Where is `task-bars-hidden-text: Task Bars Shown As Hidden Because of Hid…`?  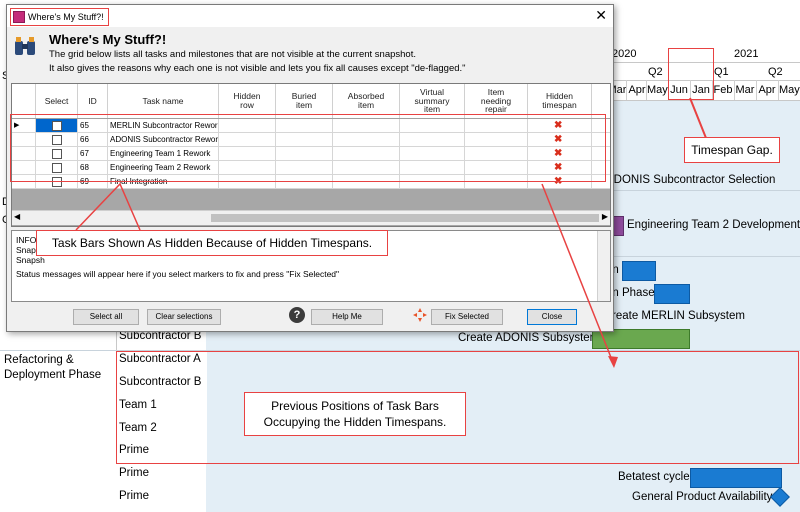 task-bars-hidden-text: Task Bars Shown As Hidden Because of Hid… is located at coordinates (212, 243).